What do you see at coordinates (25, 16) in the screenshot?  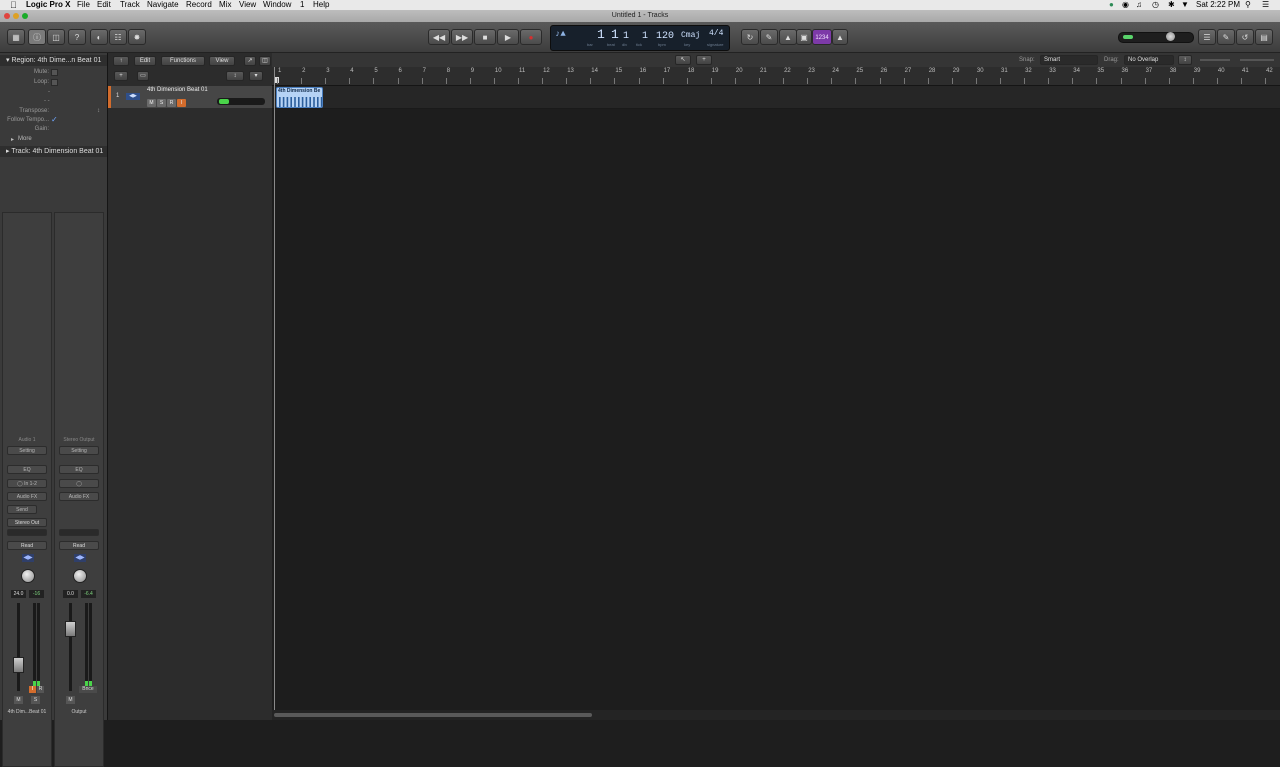 I see `zoom-window-icon` at bounding box center [25, 16].